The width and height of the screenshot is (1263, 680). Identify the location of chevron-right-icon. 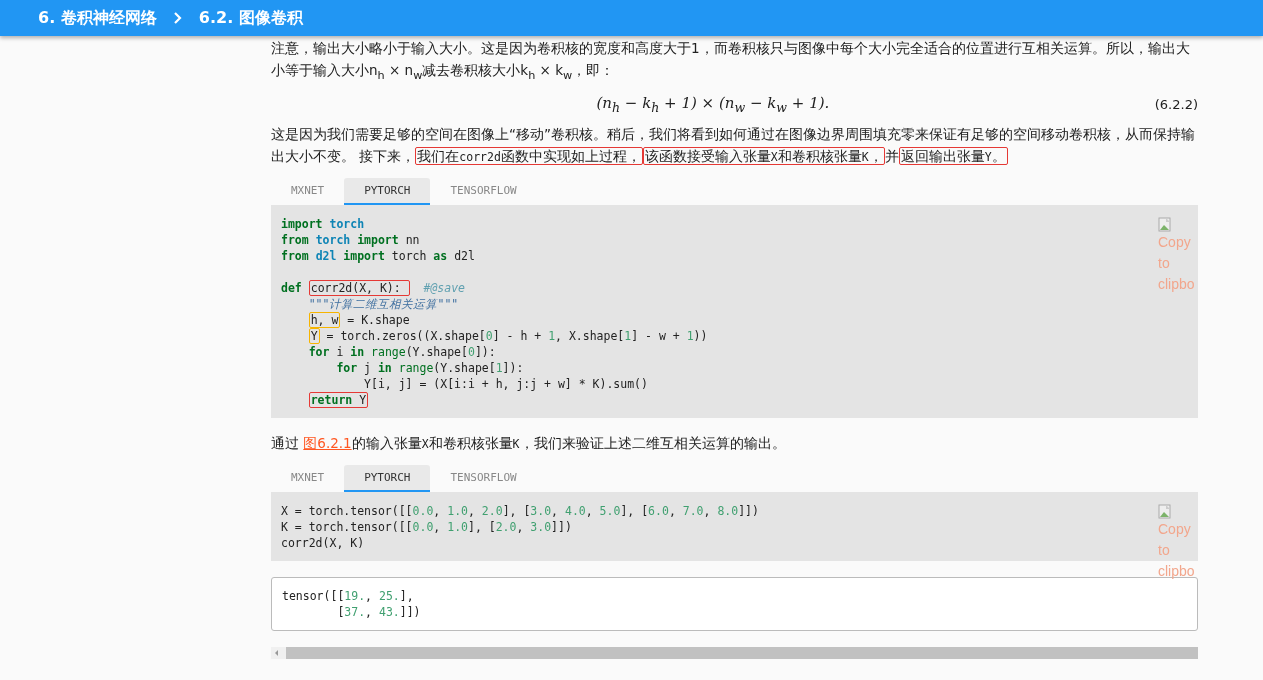
(177, 18).